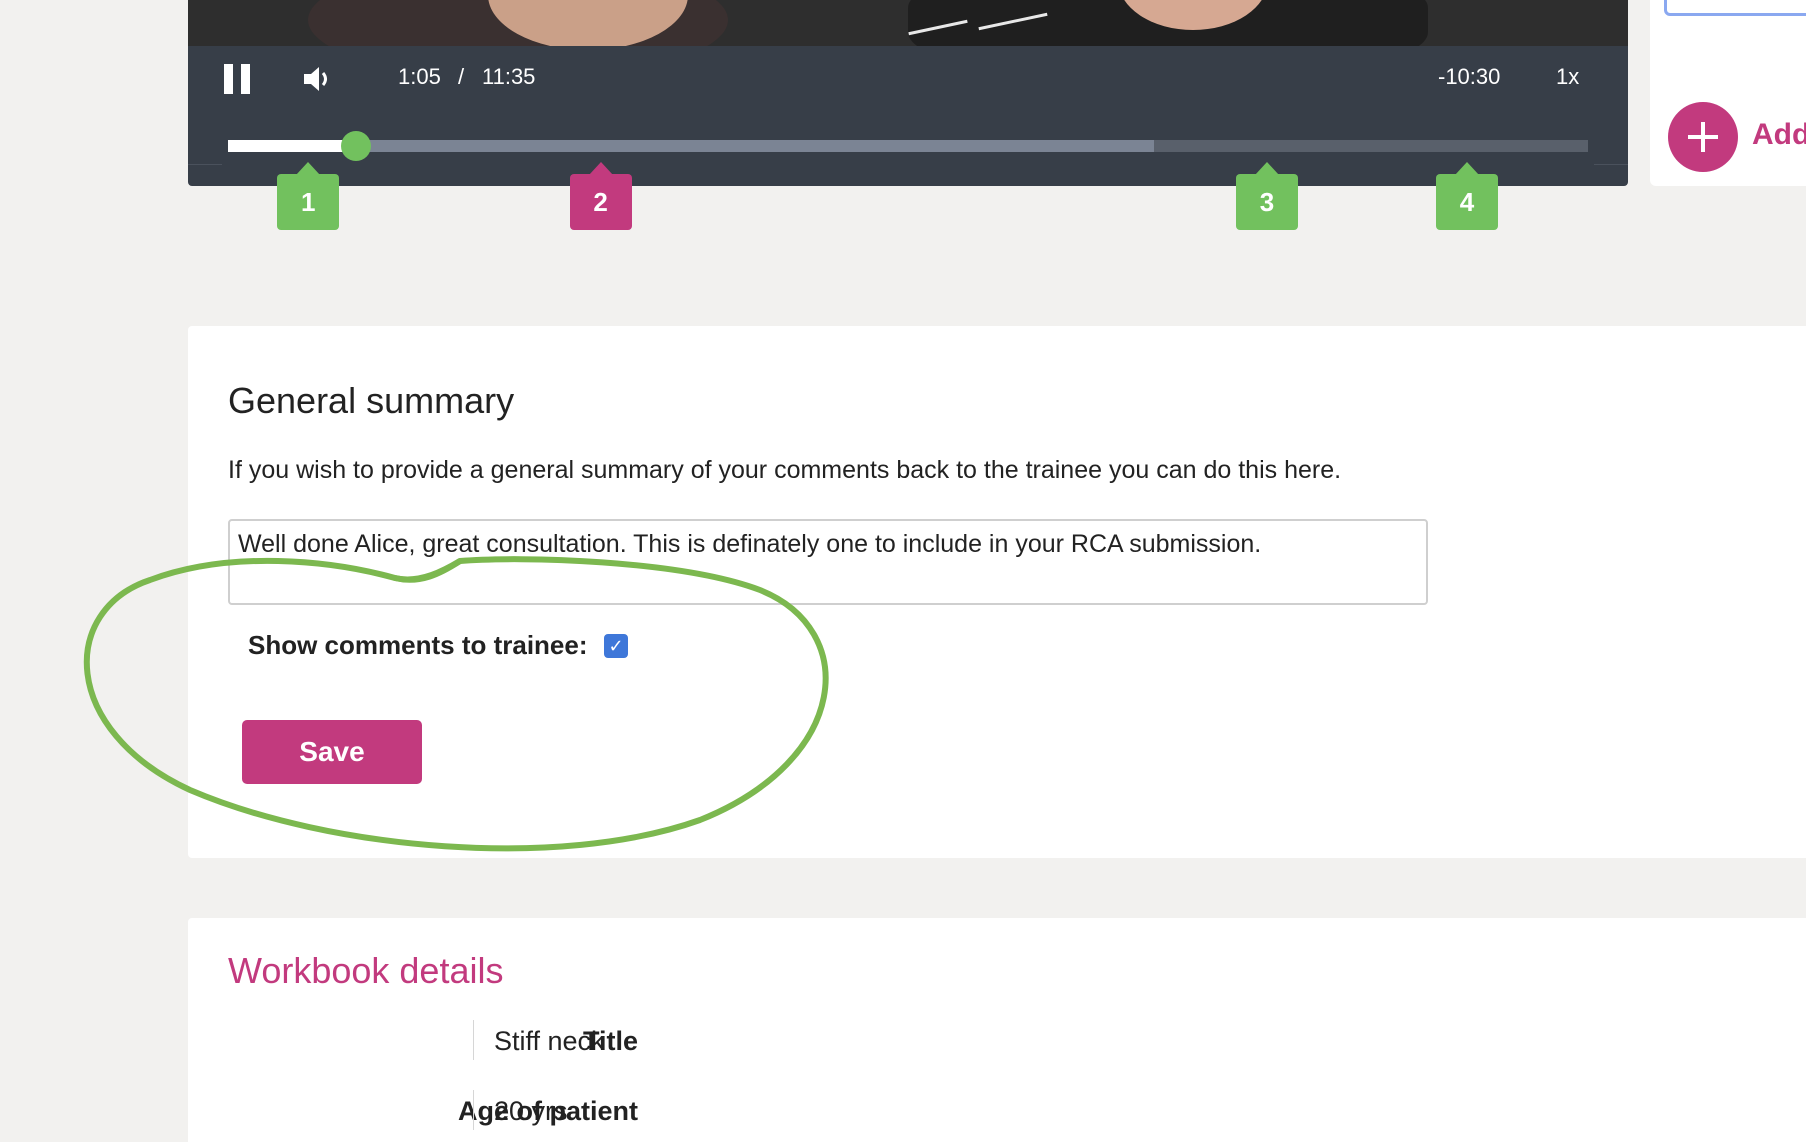  Describe the element at coordinates (239, 79) in the screenshot. I see `pause-icon` at that location.